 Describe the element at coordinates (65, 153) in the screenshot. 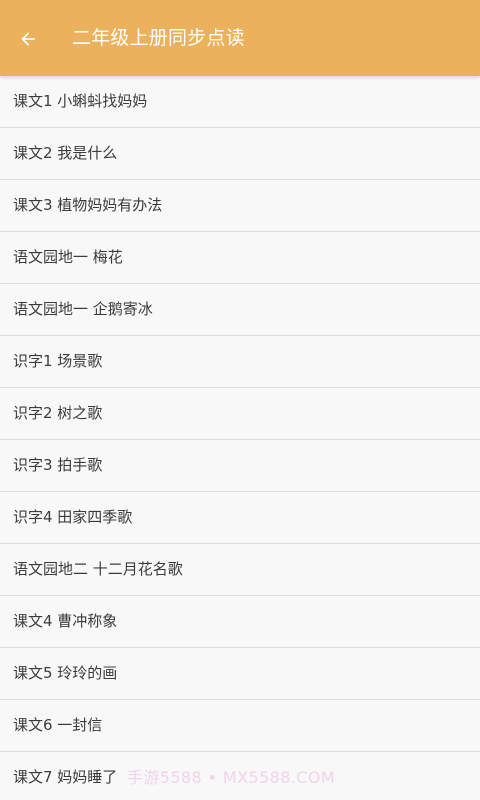

I see `lesson-title: 课文2 我是什么` at that location.